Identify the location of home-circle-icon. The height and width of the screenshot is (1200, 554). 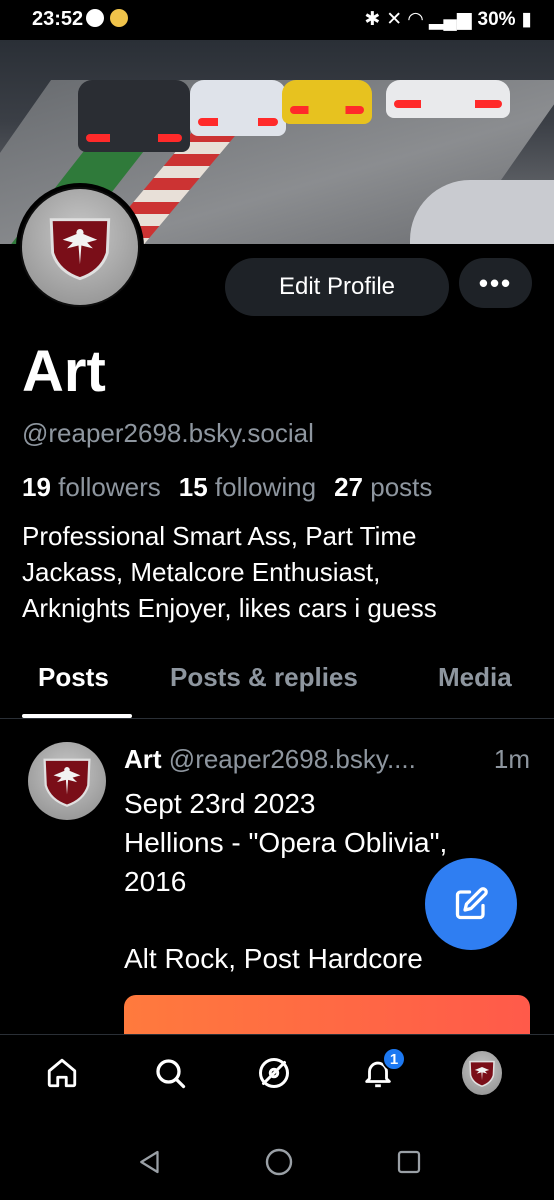
(279, 1162).